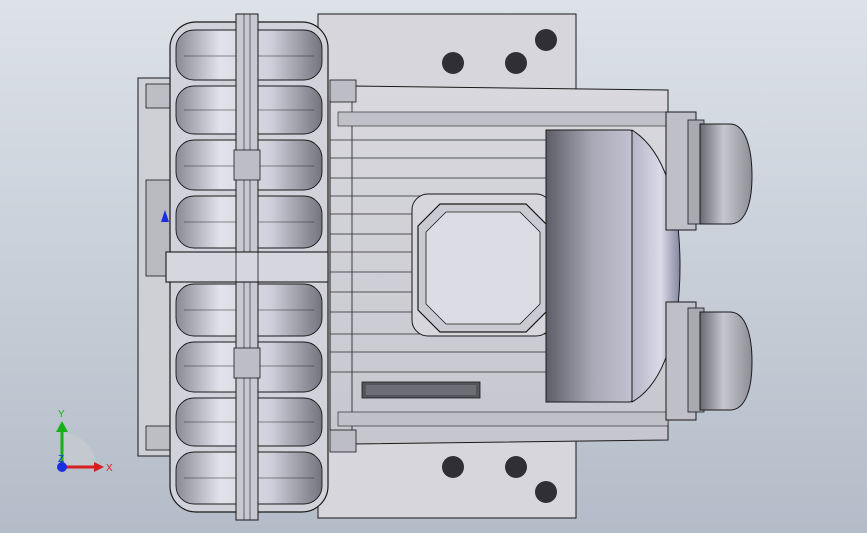 This screenshot has height=533, width=867. What do you see at coordinates (99, 467) in the screenshot?
I see `x-axis-arrow-icon` at bounding box center [99, 467].